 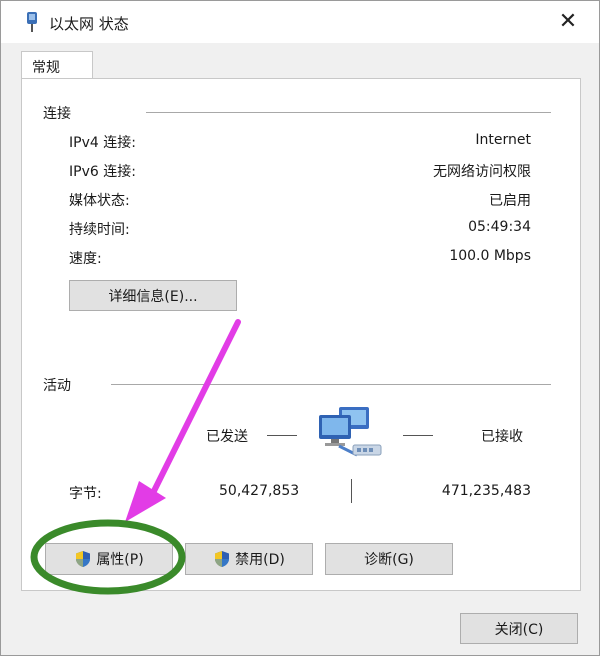 I want to click on title-bar: 以太网 状态 ✕, so click(x=300, y=22).